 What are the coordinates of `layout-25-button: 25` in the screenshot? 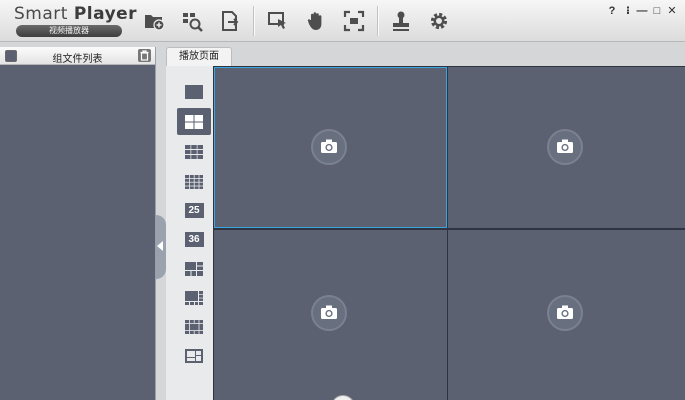 It's located at (194, 210).